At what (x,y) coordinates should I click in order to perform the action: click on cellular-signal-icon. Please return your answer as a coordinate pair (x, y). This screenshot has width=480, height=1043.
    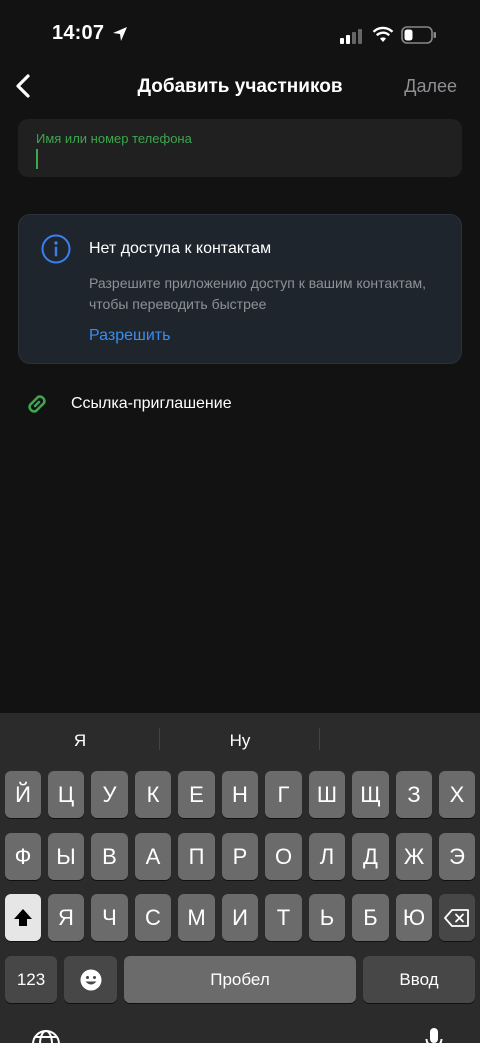
    Looking at the image, I should click on (351, 36).